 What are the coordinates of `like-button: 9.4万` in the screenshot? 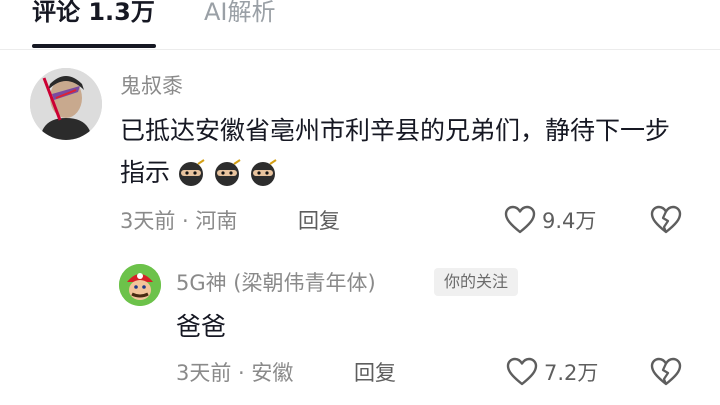 It's located at (550, 220).